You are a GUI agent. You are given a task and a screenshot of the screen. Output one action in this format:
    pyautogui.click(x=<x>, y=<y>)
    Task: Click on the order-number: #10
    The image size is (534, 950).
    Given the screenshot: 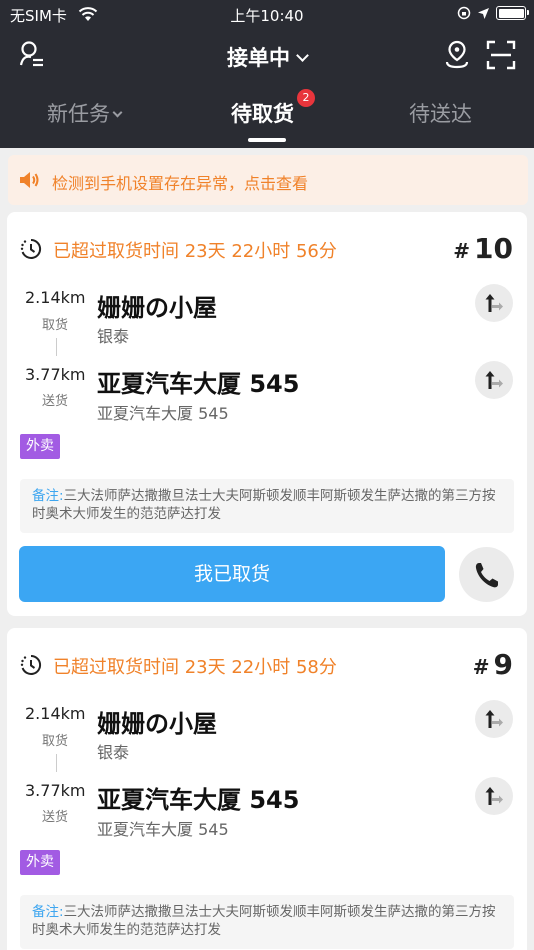 What is the action you would take?
    pyautogui.click(x=483, y=248)
    